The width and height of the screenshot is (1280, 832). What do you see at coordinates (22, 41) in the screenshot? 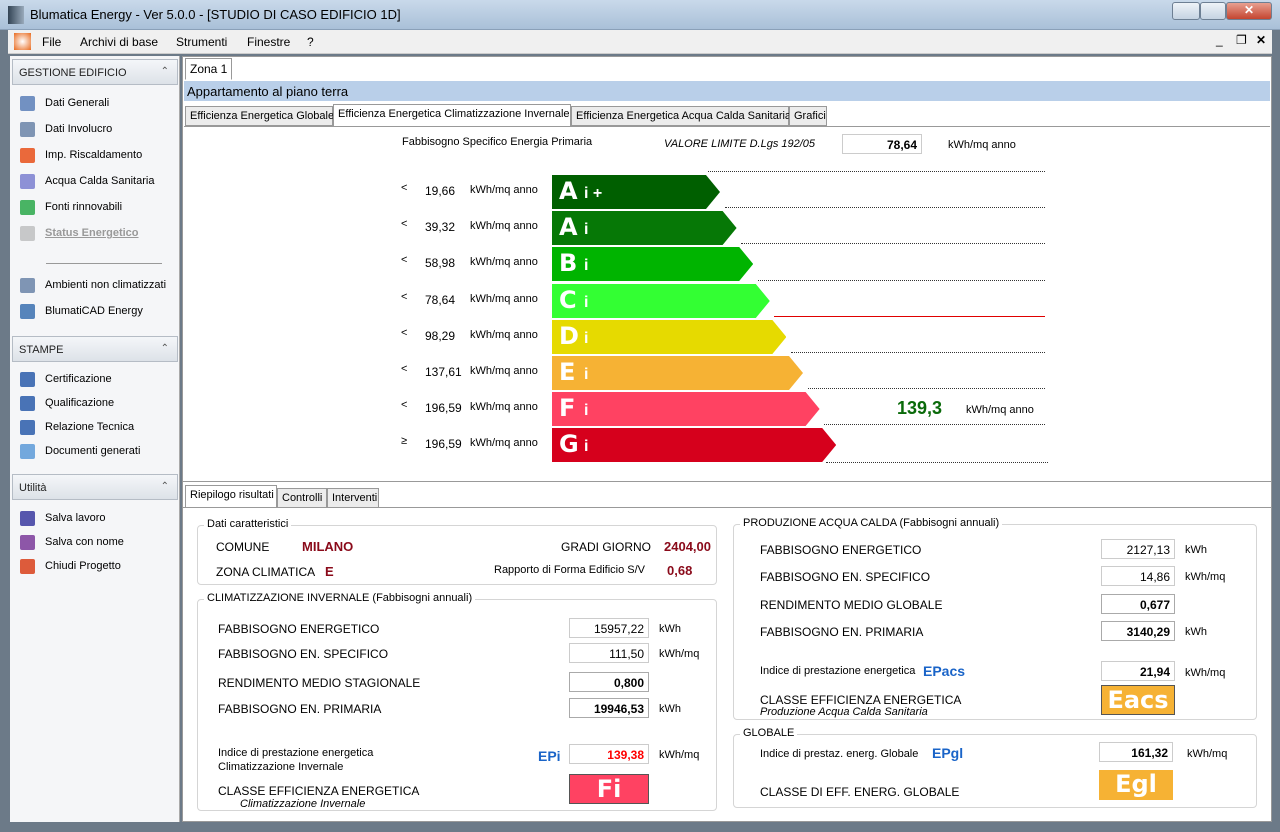
I see `app-menu-icon` at bounding box center [22, 41].